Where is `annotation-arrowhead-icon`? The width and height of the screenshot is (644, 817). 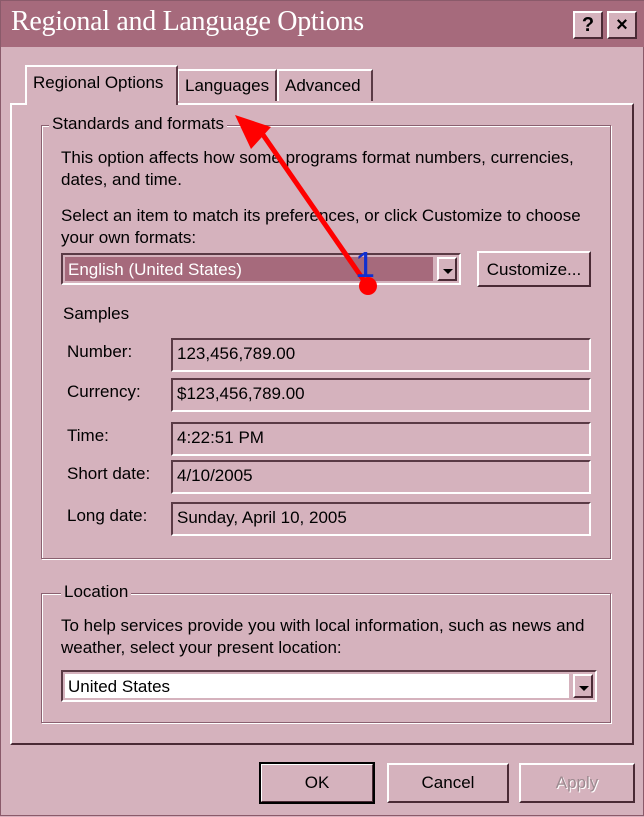
annotation-arrowhead-icon is located at coordinates (253, 132).